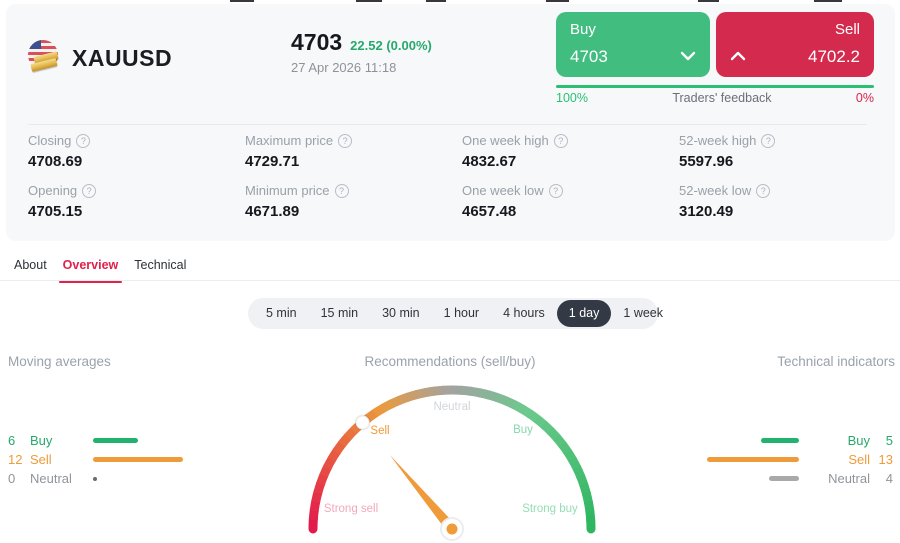  I want to click on stat-maximum-price: Maximum price? 4729.71, so click(353, 151).